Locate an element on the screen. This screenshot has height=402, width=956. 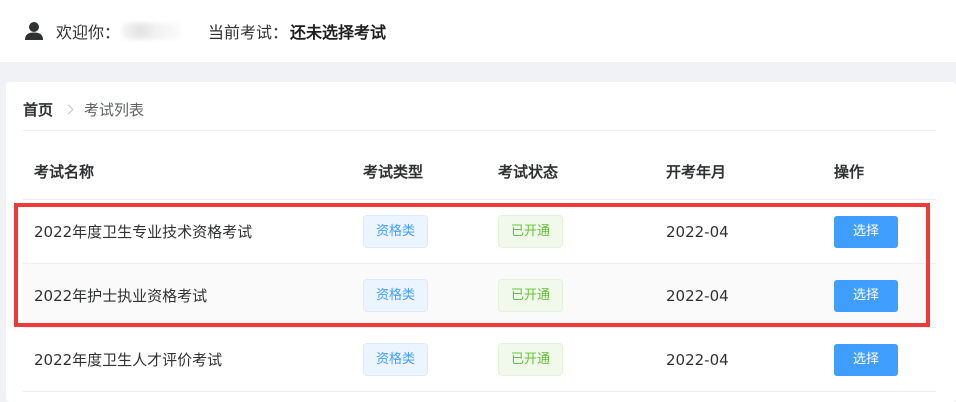
user-icon is located at coordinates (34, 31).